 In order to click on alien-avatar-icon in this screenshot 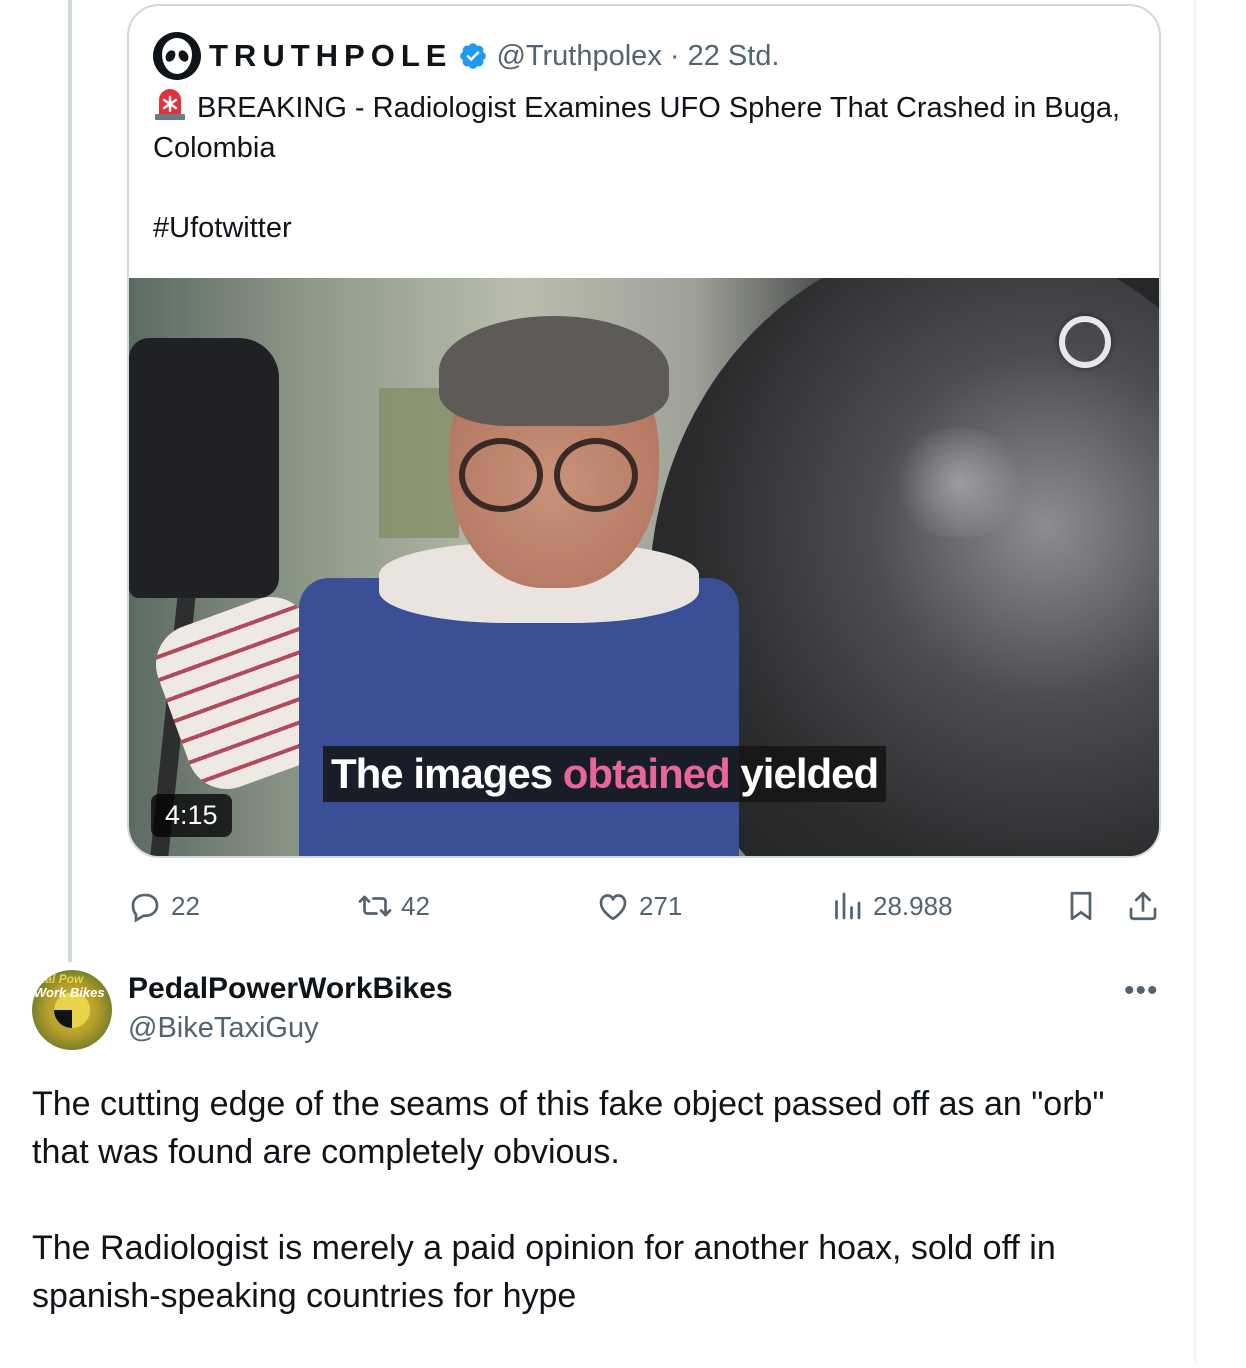, I will do `click(177, 56)`.